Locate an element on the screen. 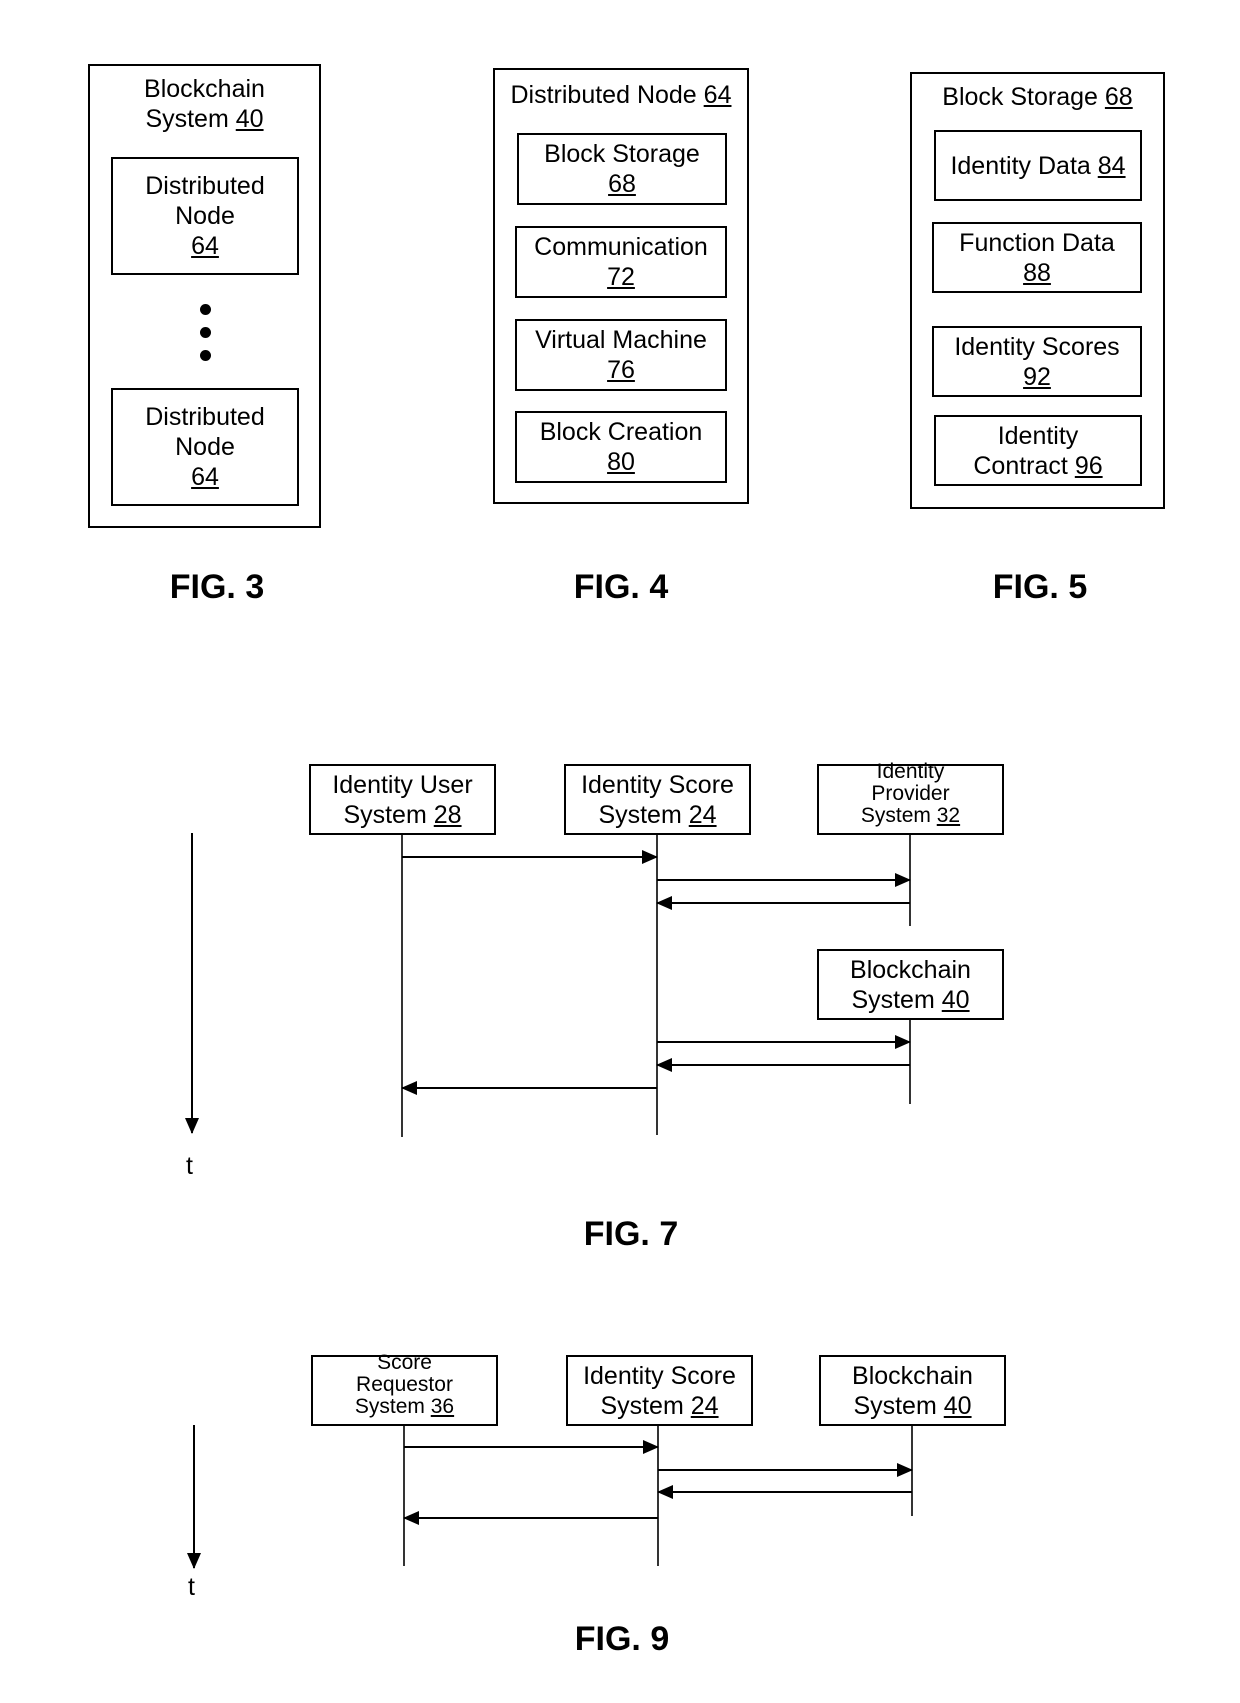 The image size is (1240, 1703). fig9-actor-score-requestor-system: Score Requestor System 36 is located at coordinates (404, 1388).